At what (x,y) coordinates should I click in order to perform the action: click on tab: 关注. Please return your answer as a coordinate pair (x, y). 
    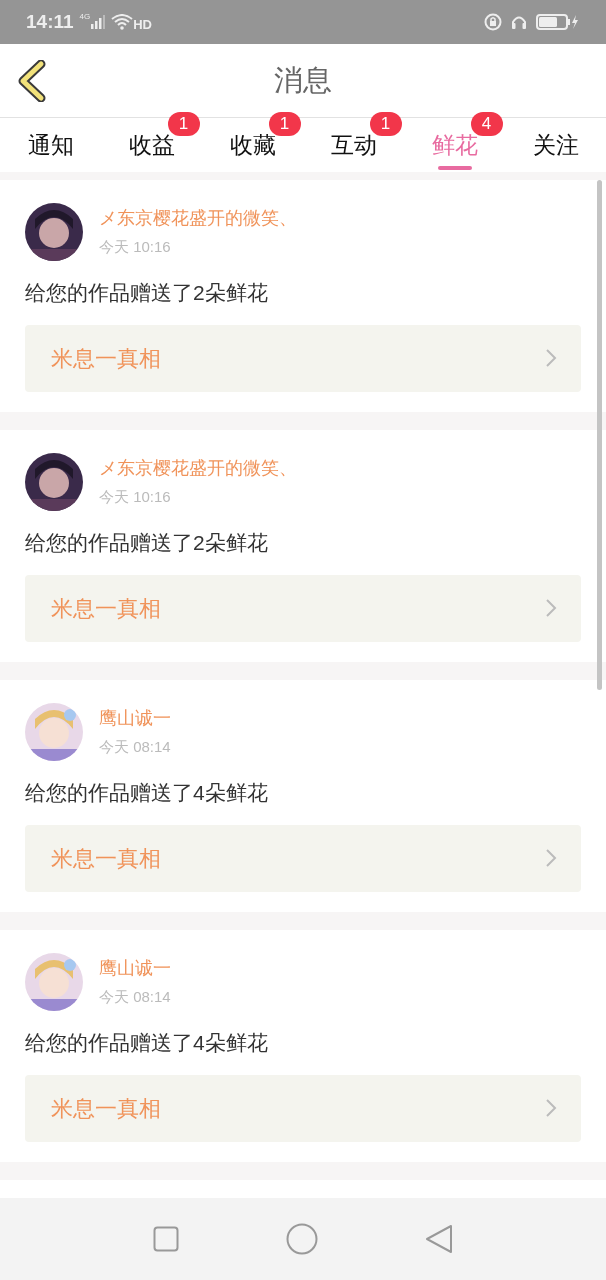
    Looking at the image, I should click on (555, 145).